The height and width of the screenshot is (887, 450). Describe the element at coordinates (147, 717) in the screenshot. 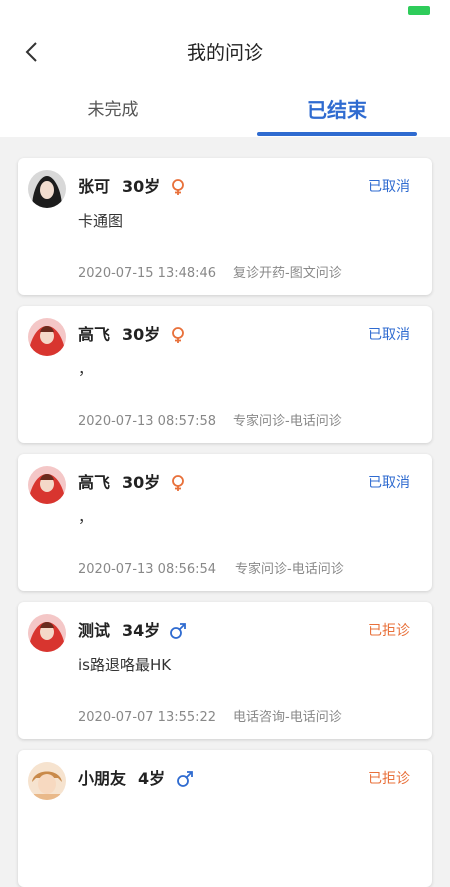

I see `consultation-time: 2020-07-07 13:55:22` at that location.